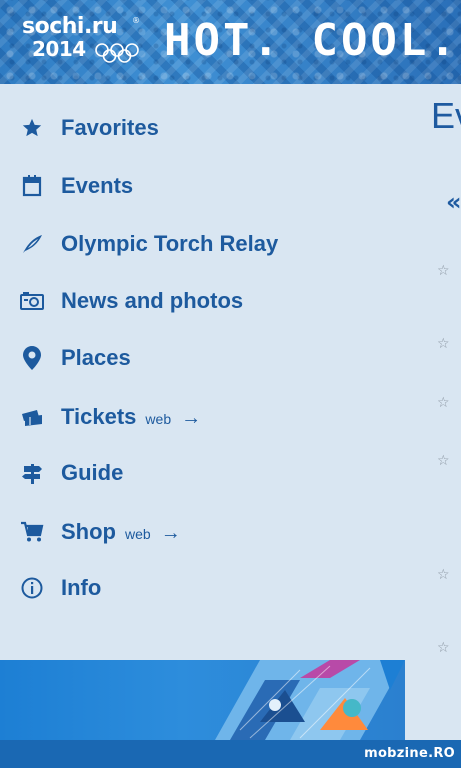  What do you see at coordinates (200, 128) in the screenshot?
I see `menu-item-favorites: Favorites` at bounding box center [200, 128].